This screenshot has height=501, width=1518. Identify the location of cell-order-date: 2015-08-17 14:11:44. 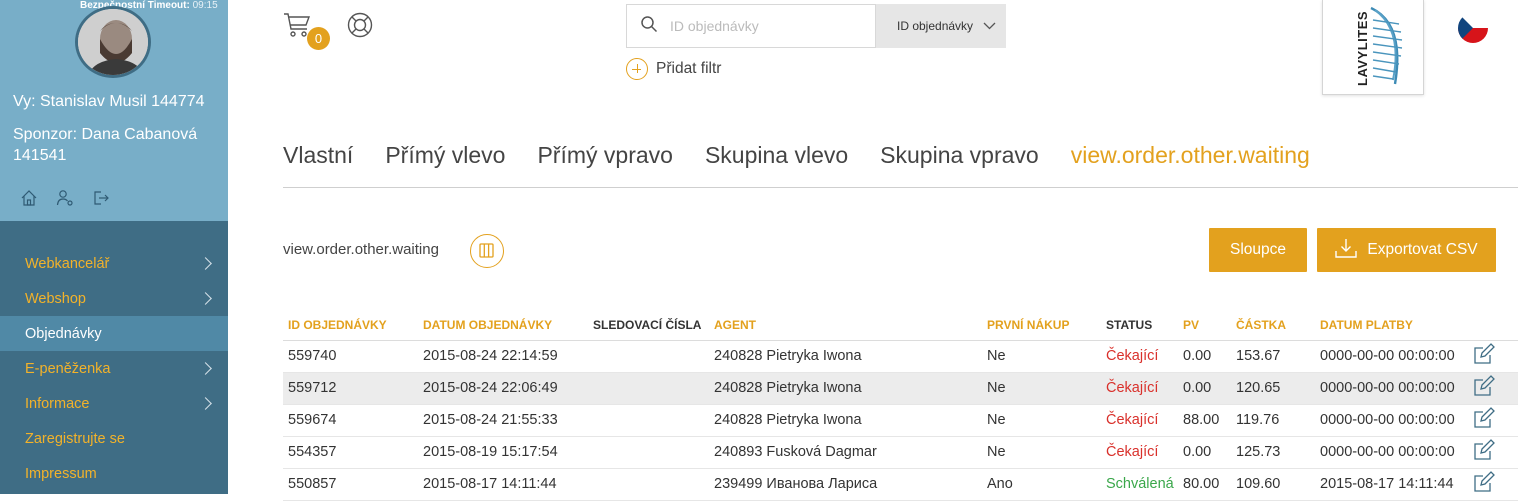
(503, 484).